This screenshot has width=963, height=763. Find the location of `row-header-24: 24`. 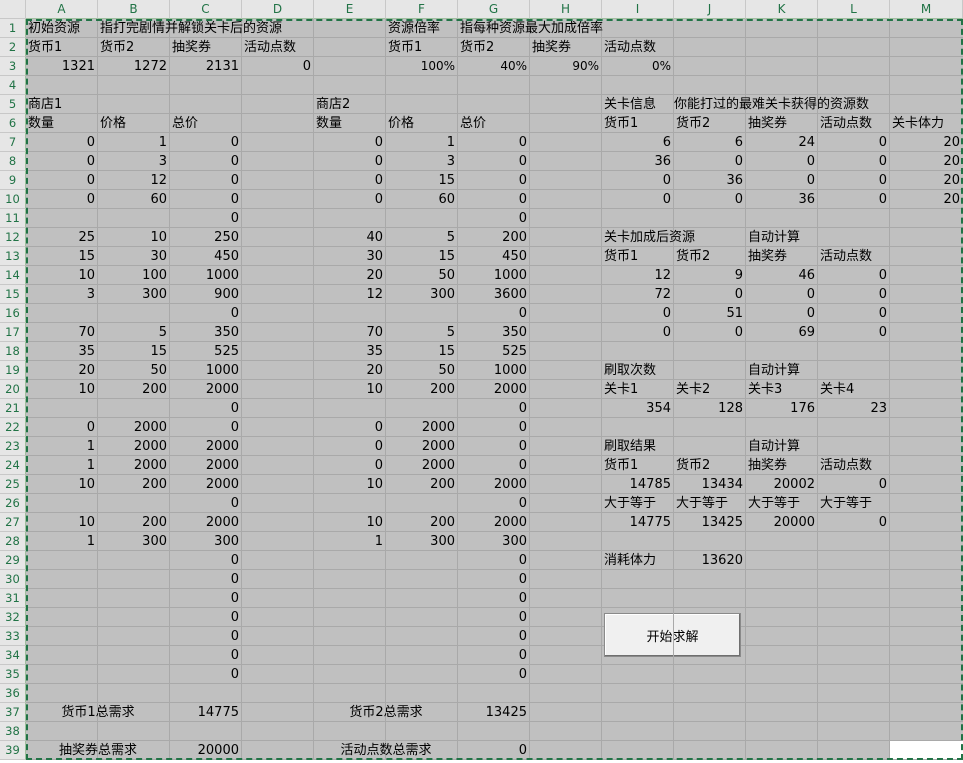

row-header-24: 24 is located at coordinates (13, 465).